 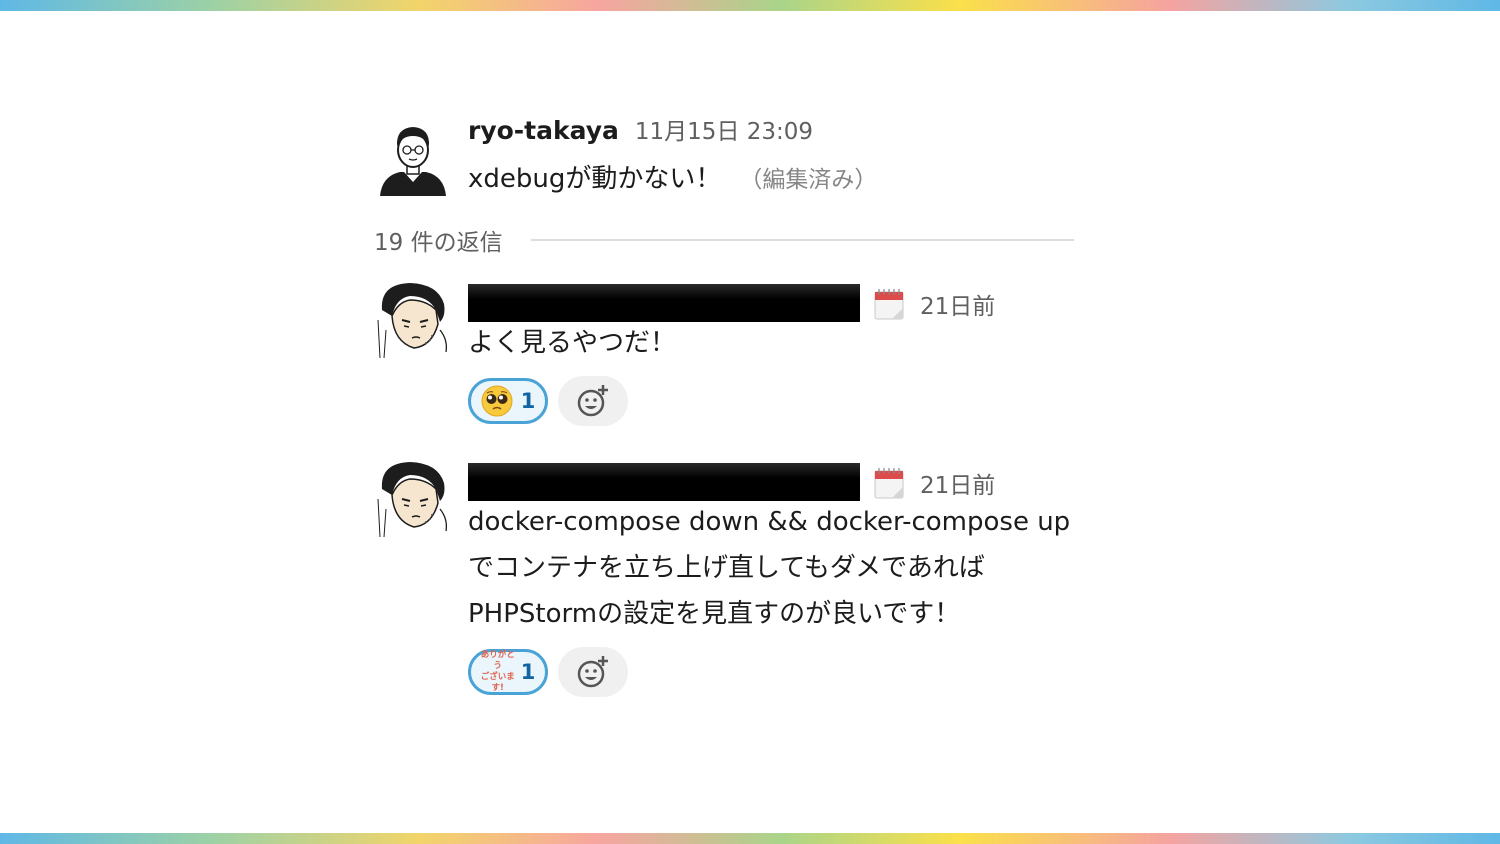 I want to click on reply-text-line: でコンテナを立ち上げ直してもダメであれば, so click(x=726, y=568).